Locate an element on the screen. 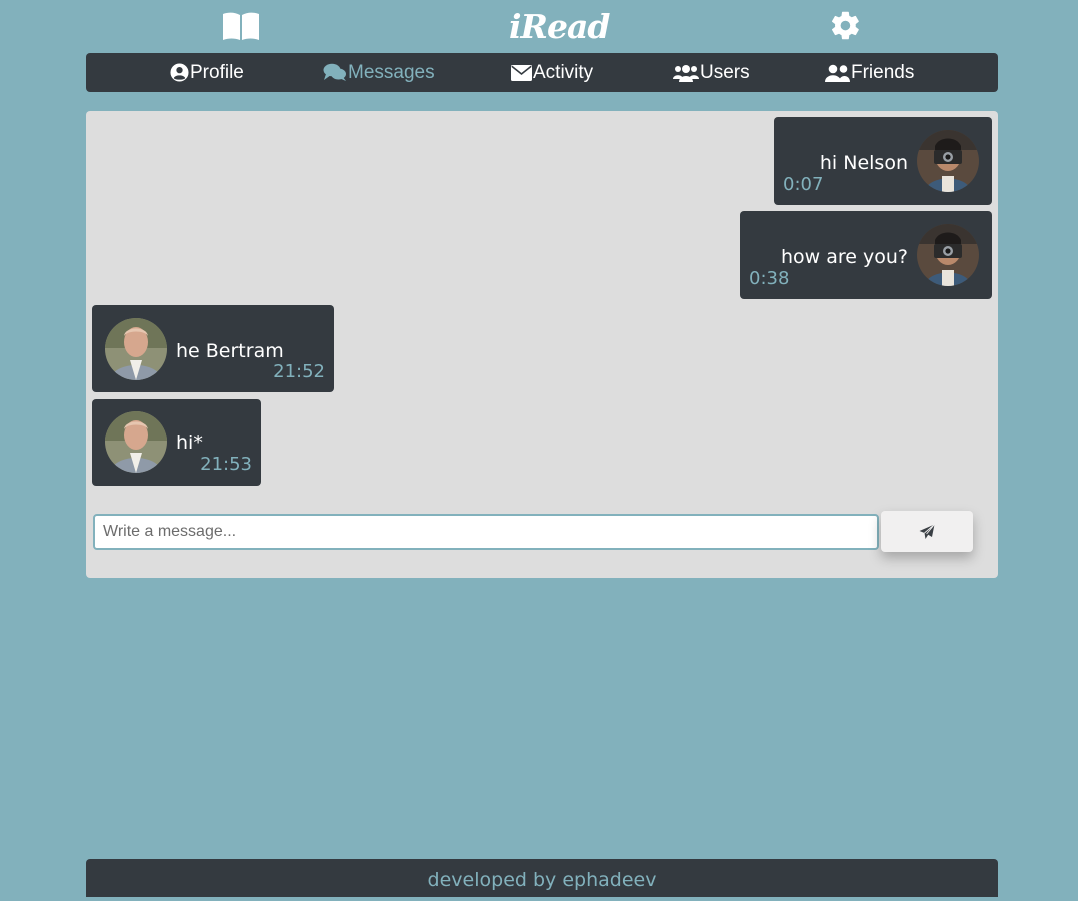  nav-item-activity: Activity is located at coordinates (552, 72).